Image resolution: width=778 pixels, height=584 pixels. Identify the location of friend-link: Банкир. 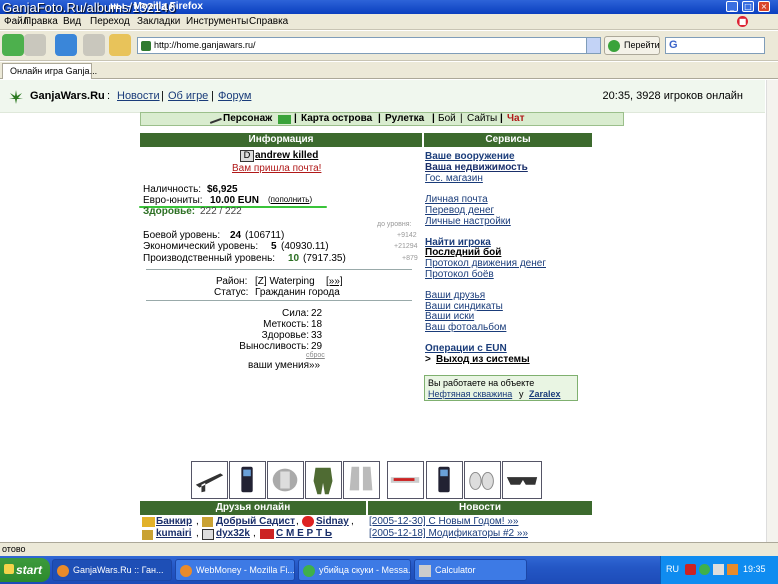
(174, 521).